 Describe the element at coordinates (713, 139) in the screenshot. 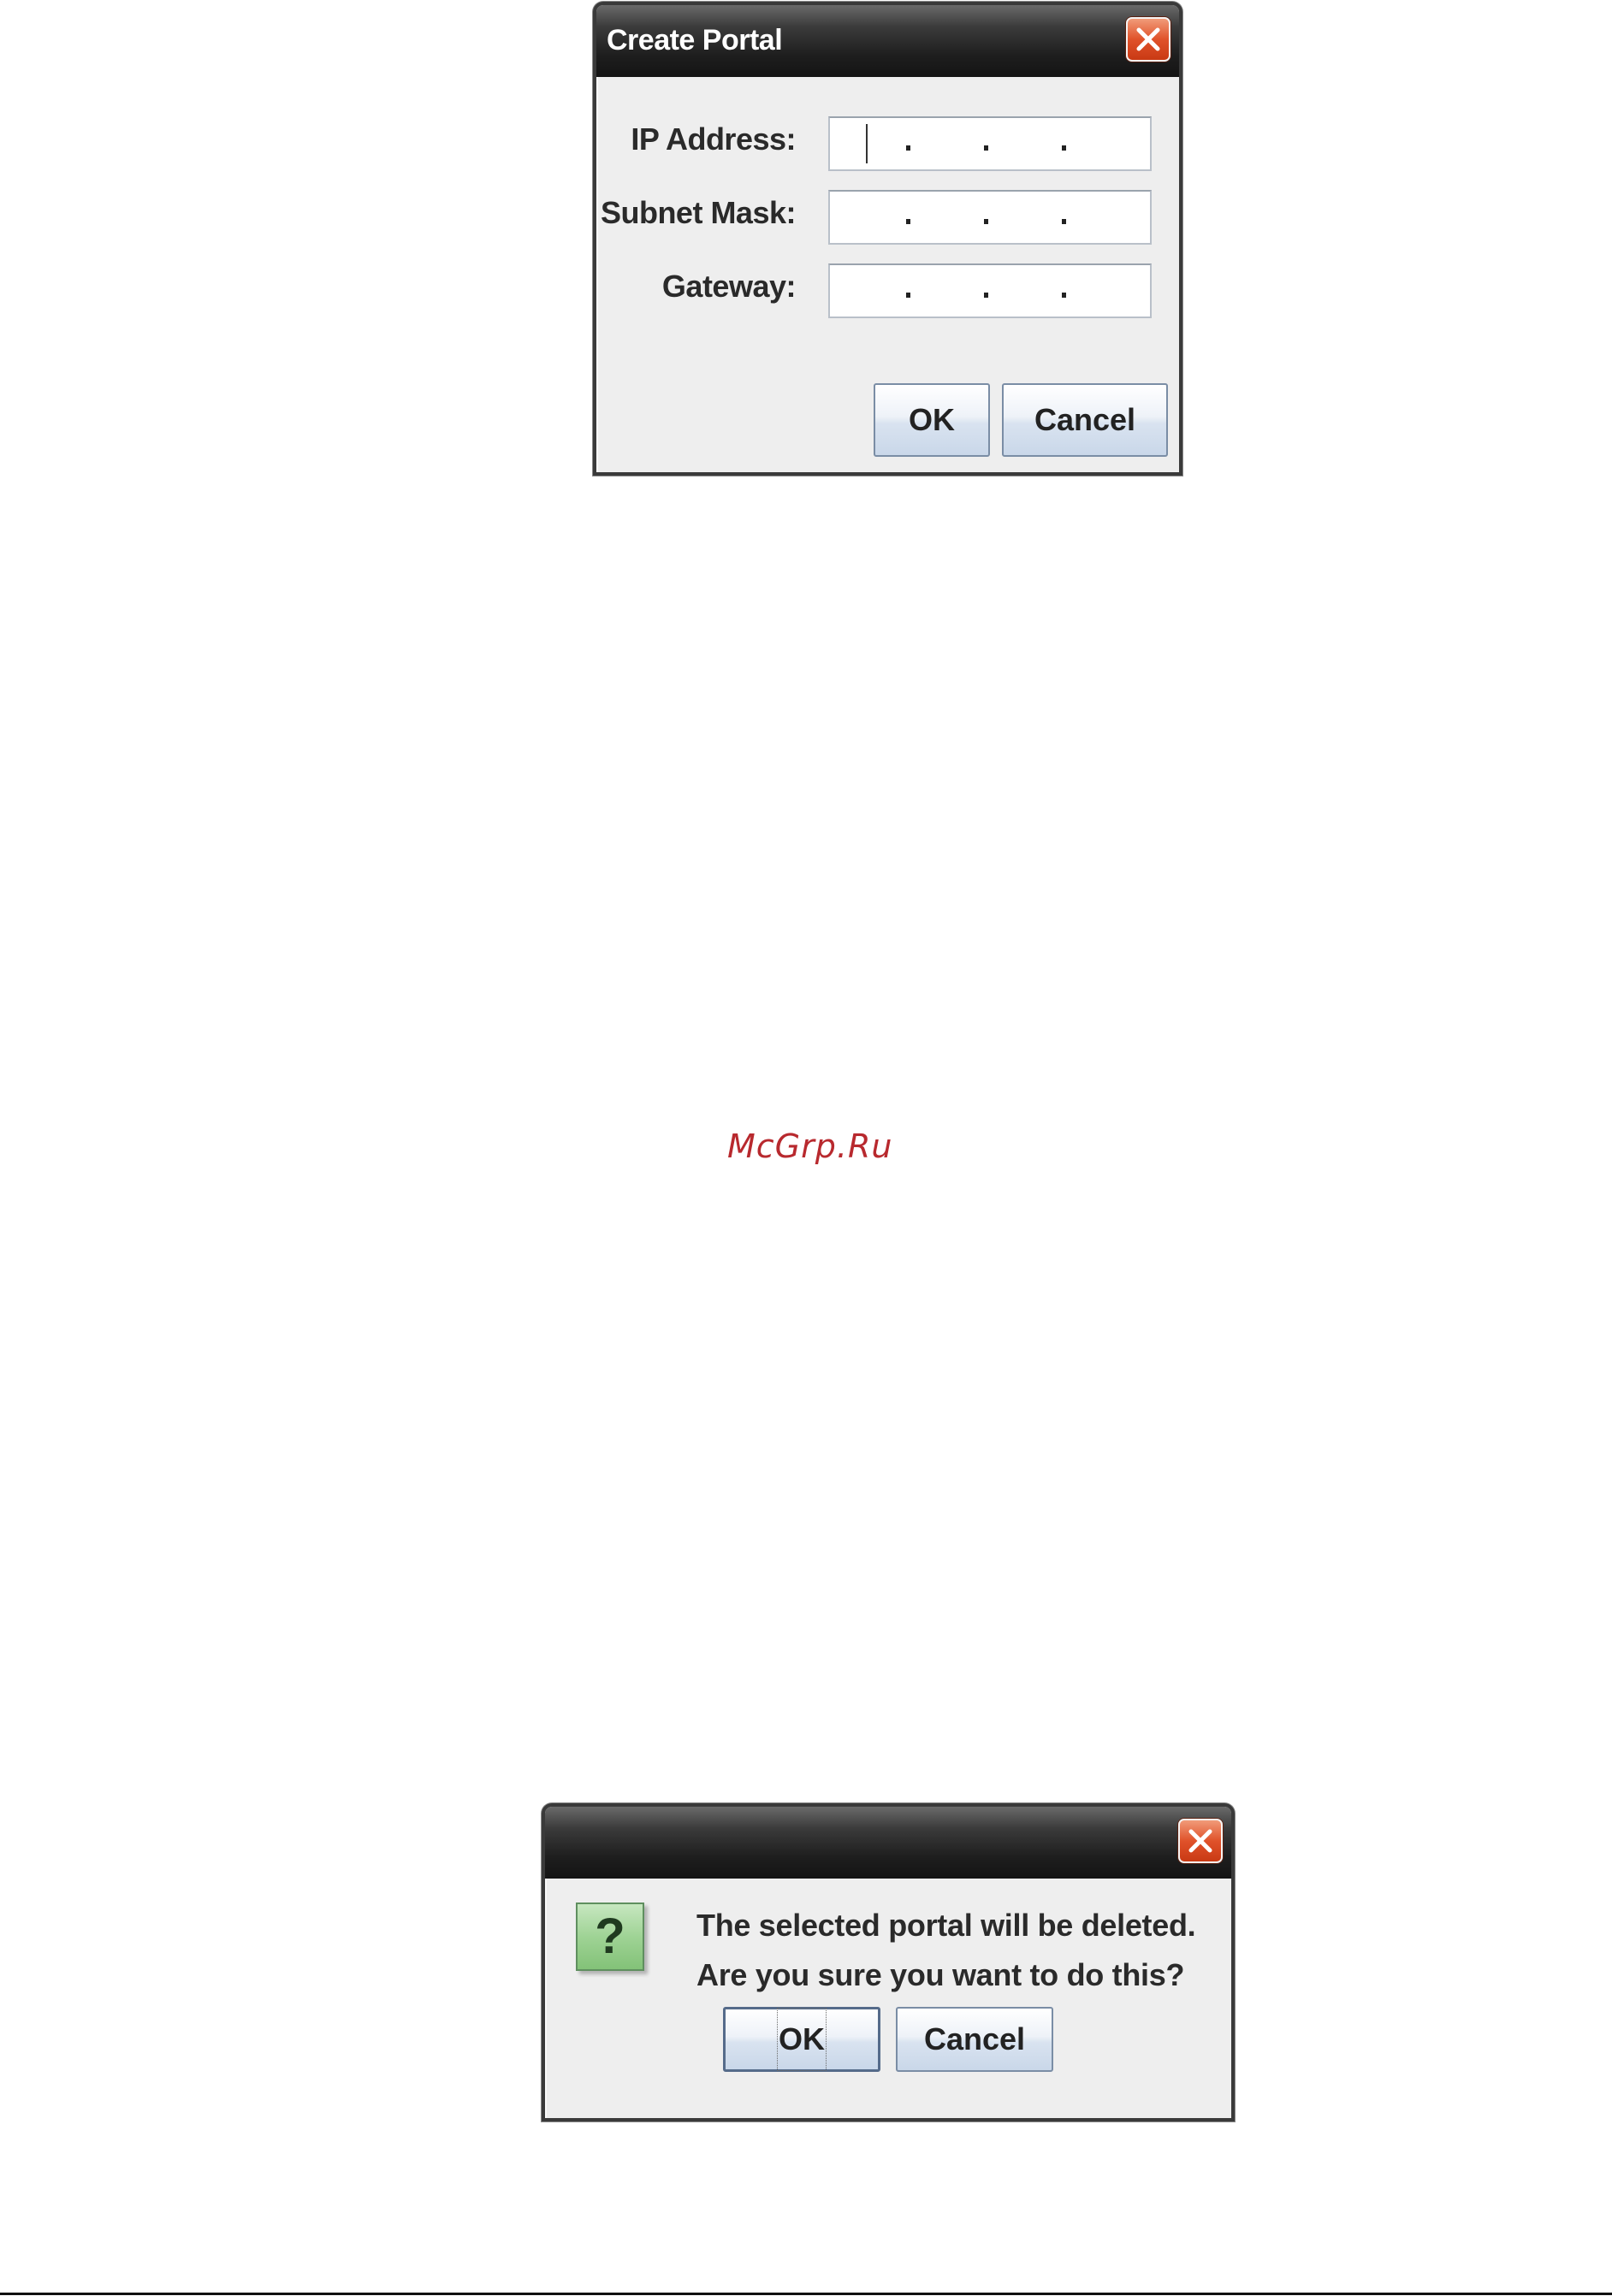

I see `ip-address-label: IP Address:` at that location.